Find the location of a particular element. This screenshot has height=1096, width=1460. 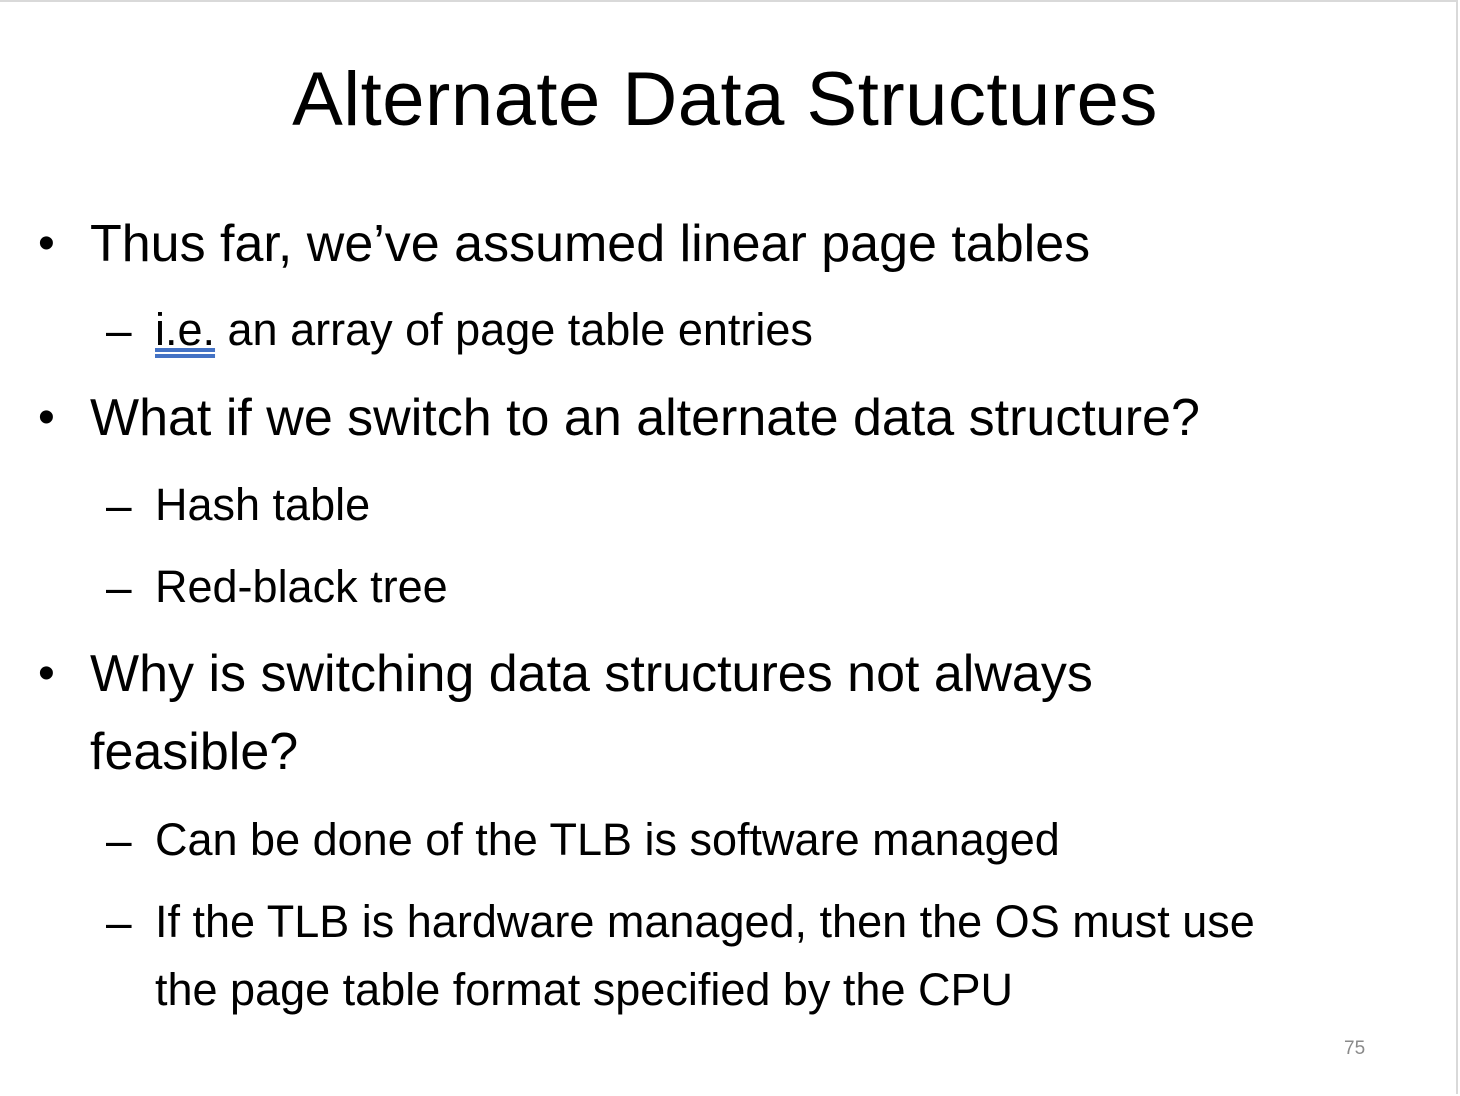

bullet-1-sub-1: i.e. an array of page table entries is located at coordinates (484, 330).